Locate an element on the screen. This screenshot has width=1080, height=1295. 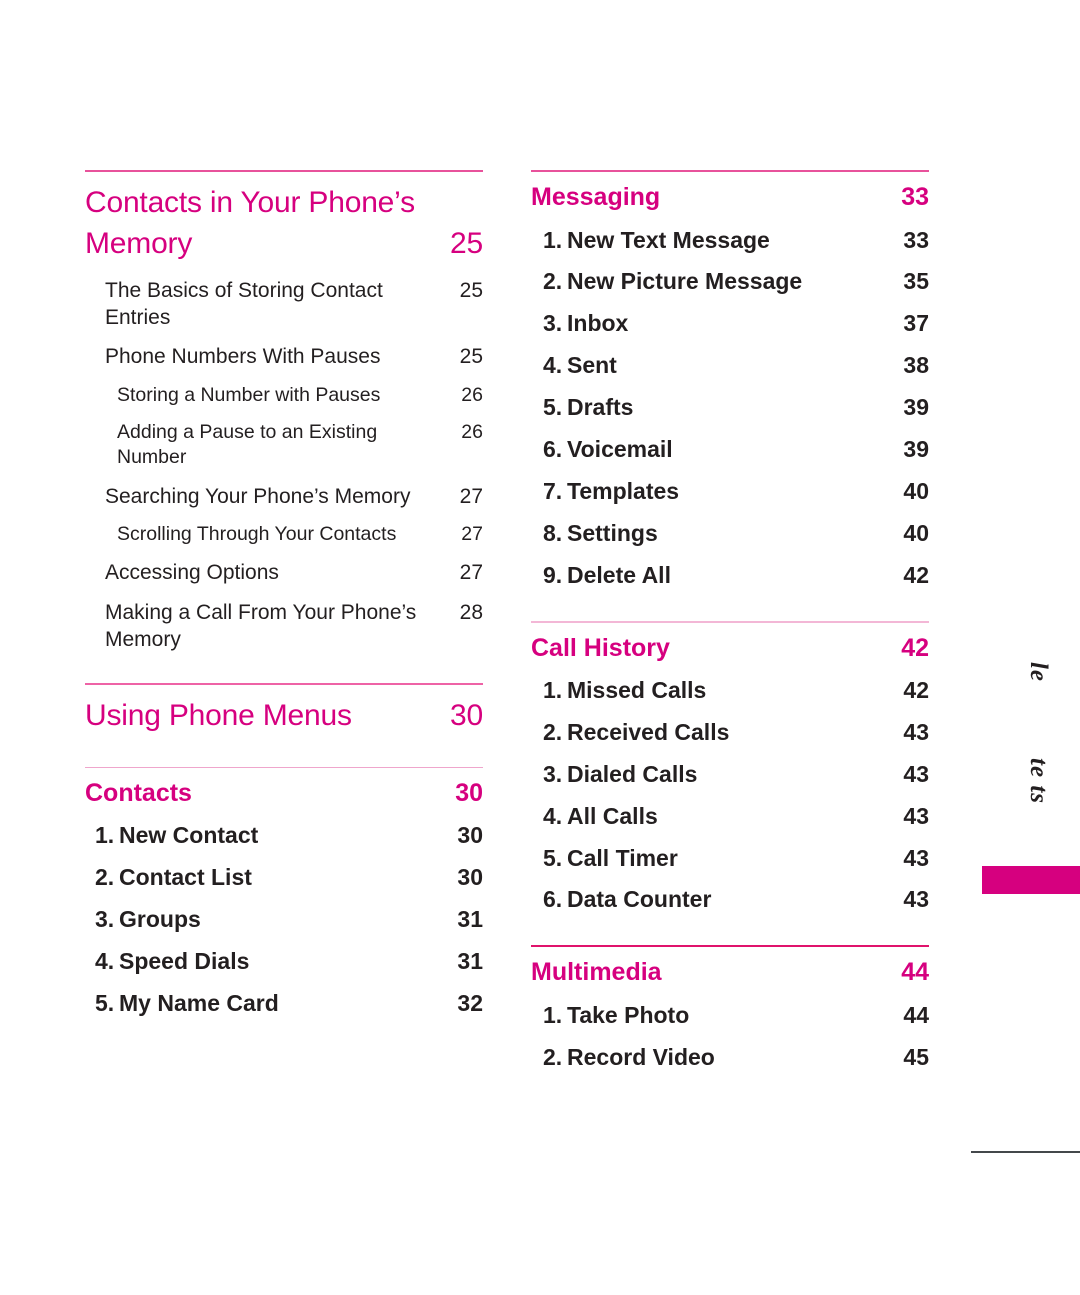
toc-entry-number: 4. is located at coordinates (553, 815).